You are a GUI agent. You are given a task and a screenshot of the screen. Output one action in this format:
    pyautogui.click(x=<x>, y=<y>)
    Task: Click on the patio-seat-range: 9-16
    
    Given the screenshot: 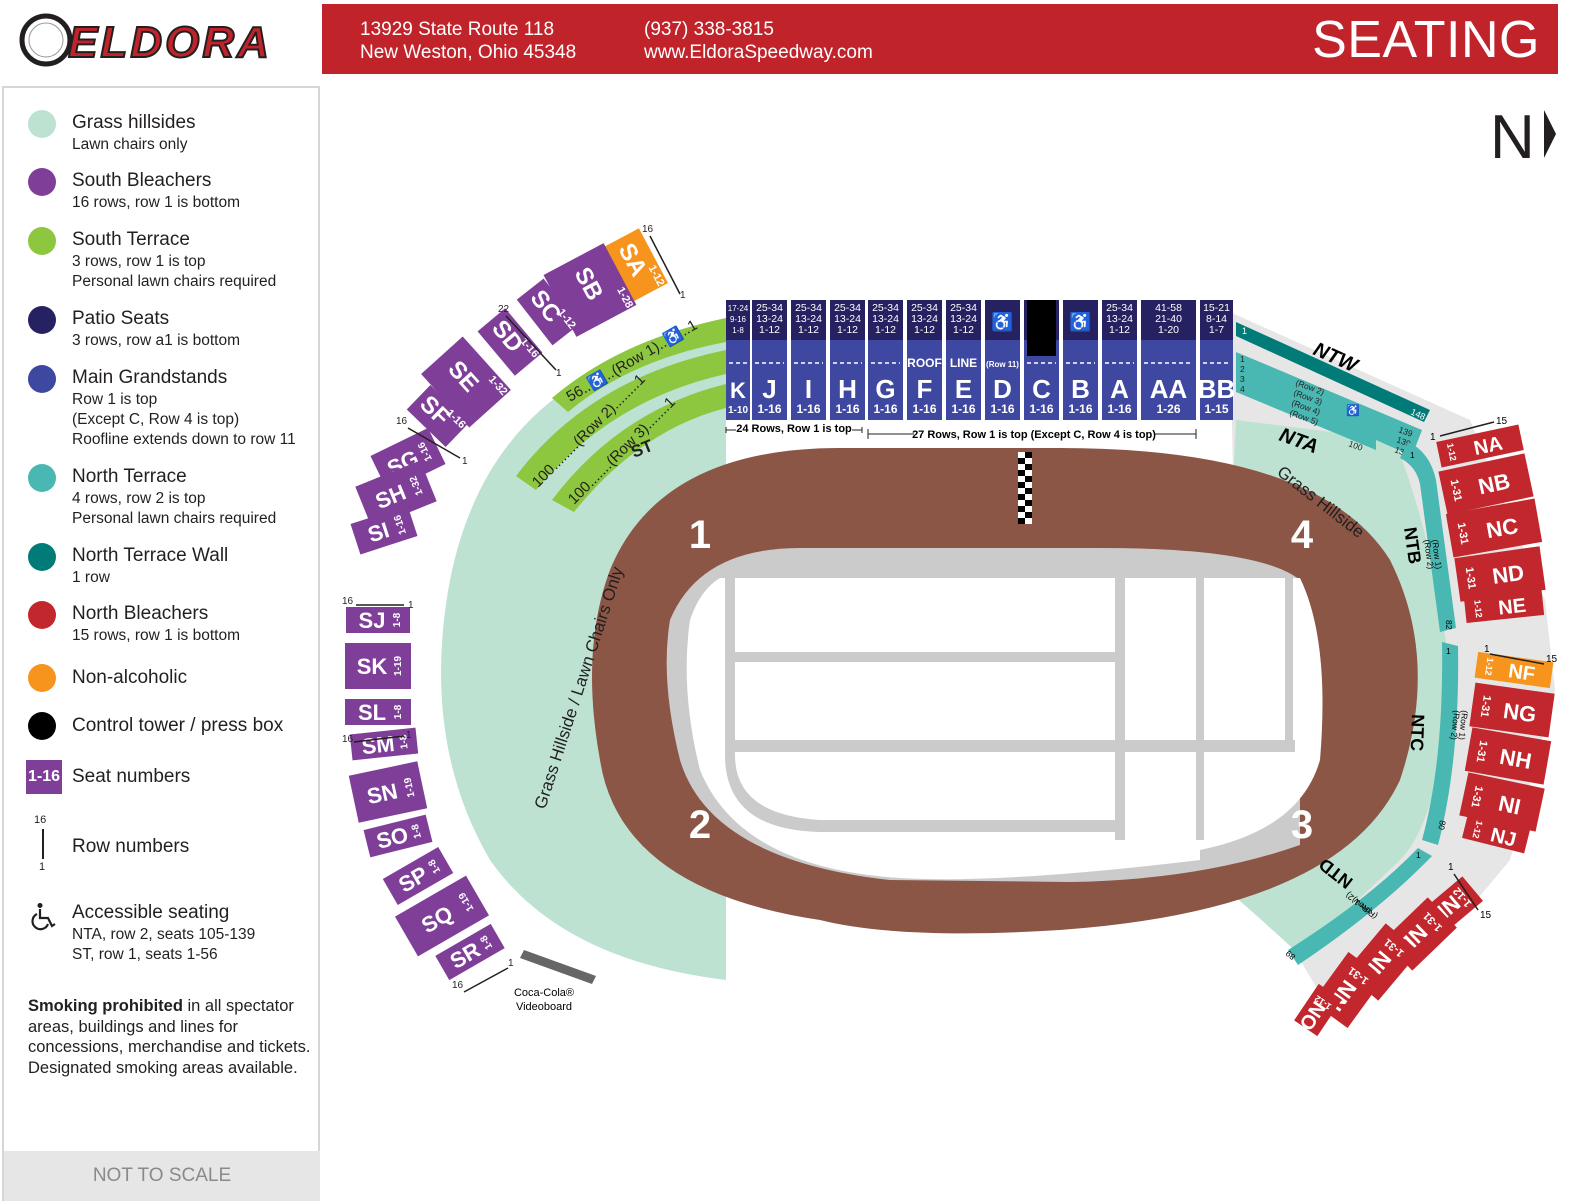 What is the action you would take?
    pyautogui.click(x=738, y=319)
    